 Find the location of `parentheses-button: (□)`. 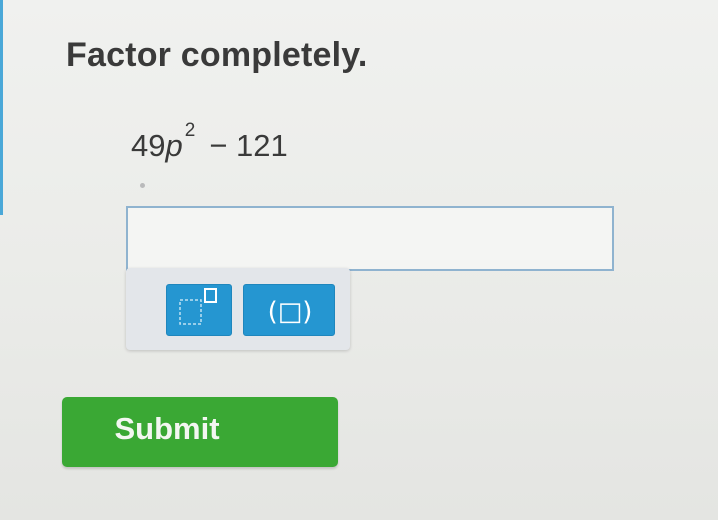

parentheses-button: (□) is located at coordinates (289, 310).